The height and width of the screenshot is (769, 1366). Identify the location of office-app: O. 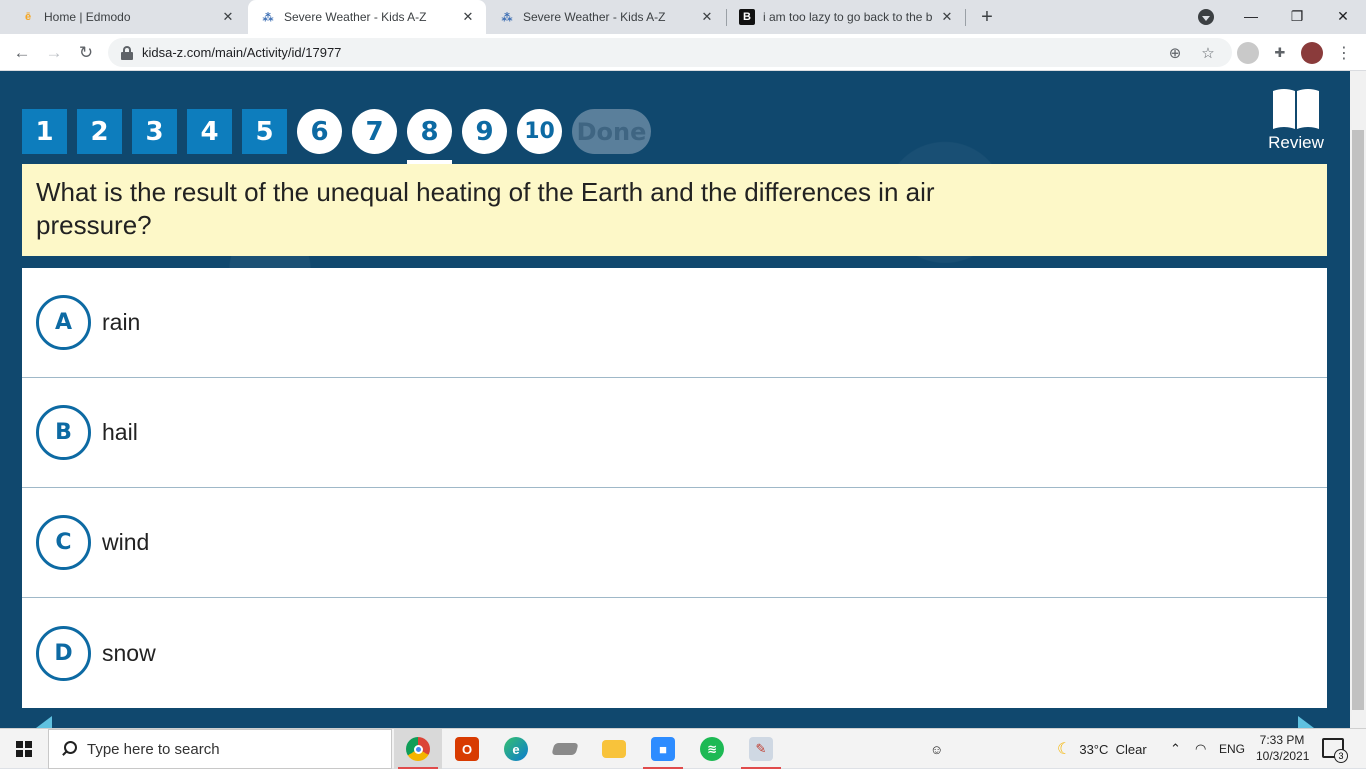
(467, 749).